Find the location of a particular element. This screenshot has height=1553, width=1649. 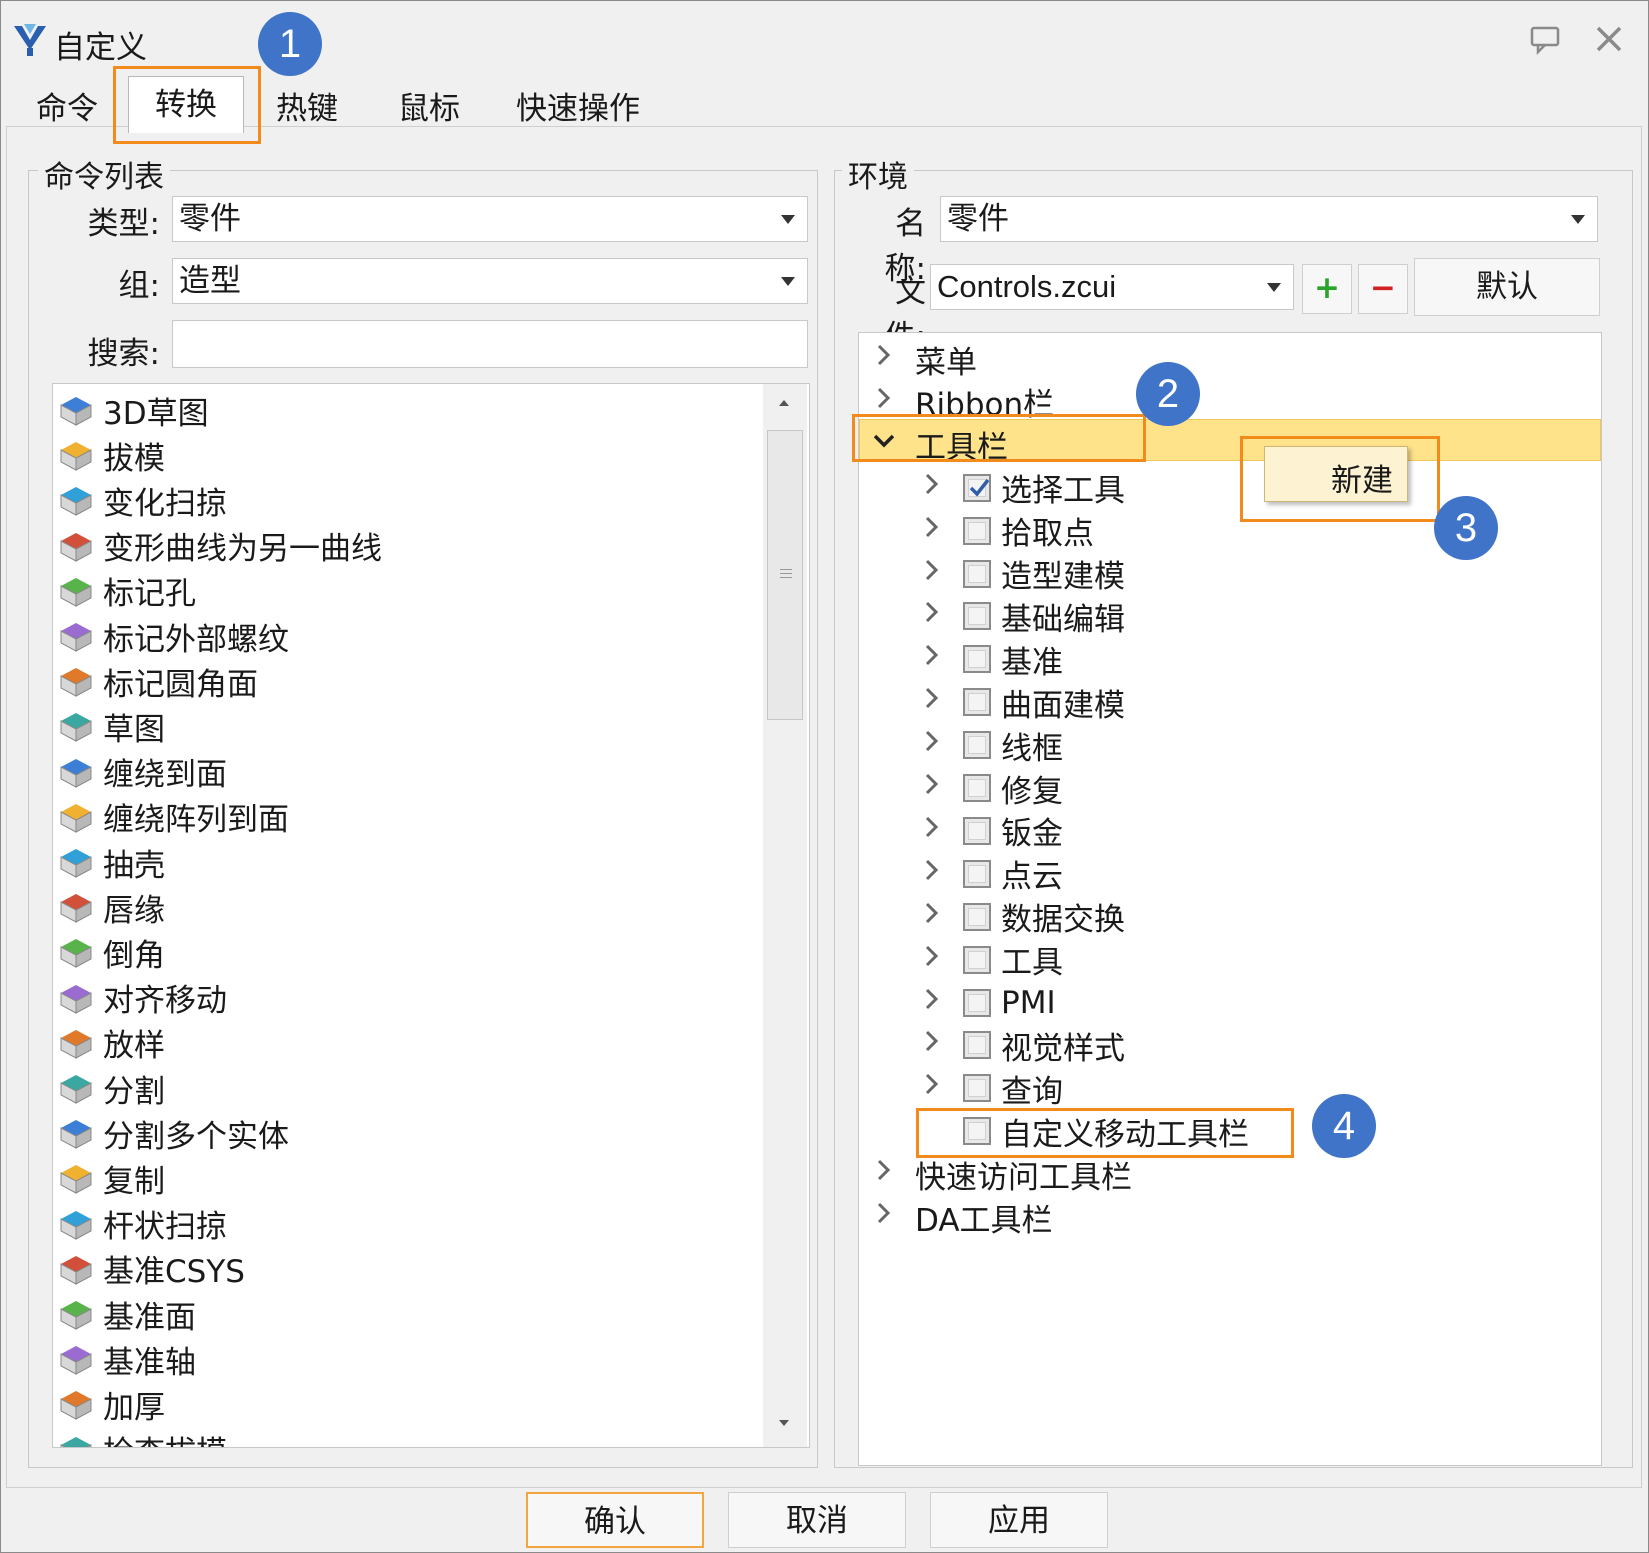

tree-item-toolbar-child: 选择工具 is located at coordinates (1023, 488).